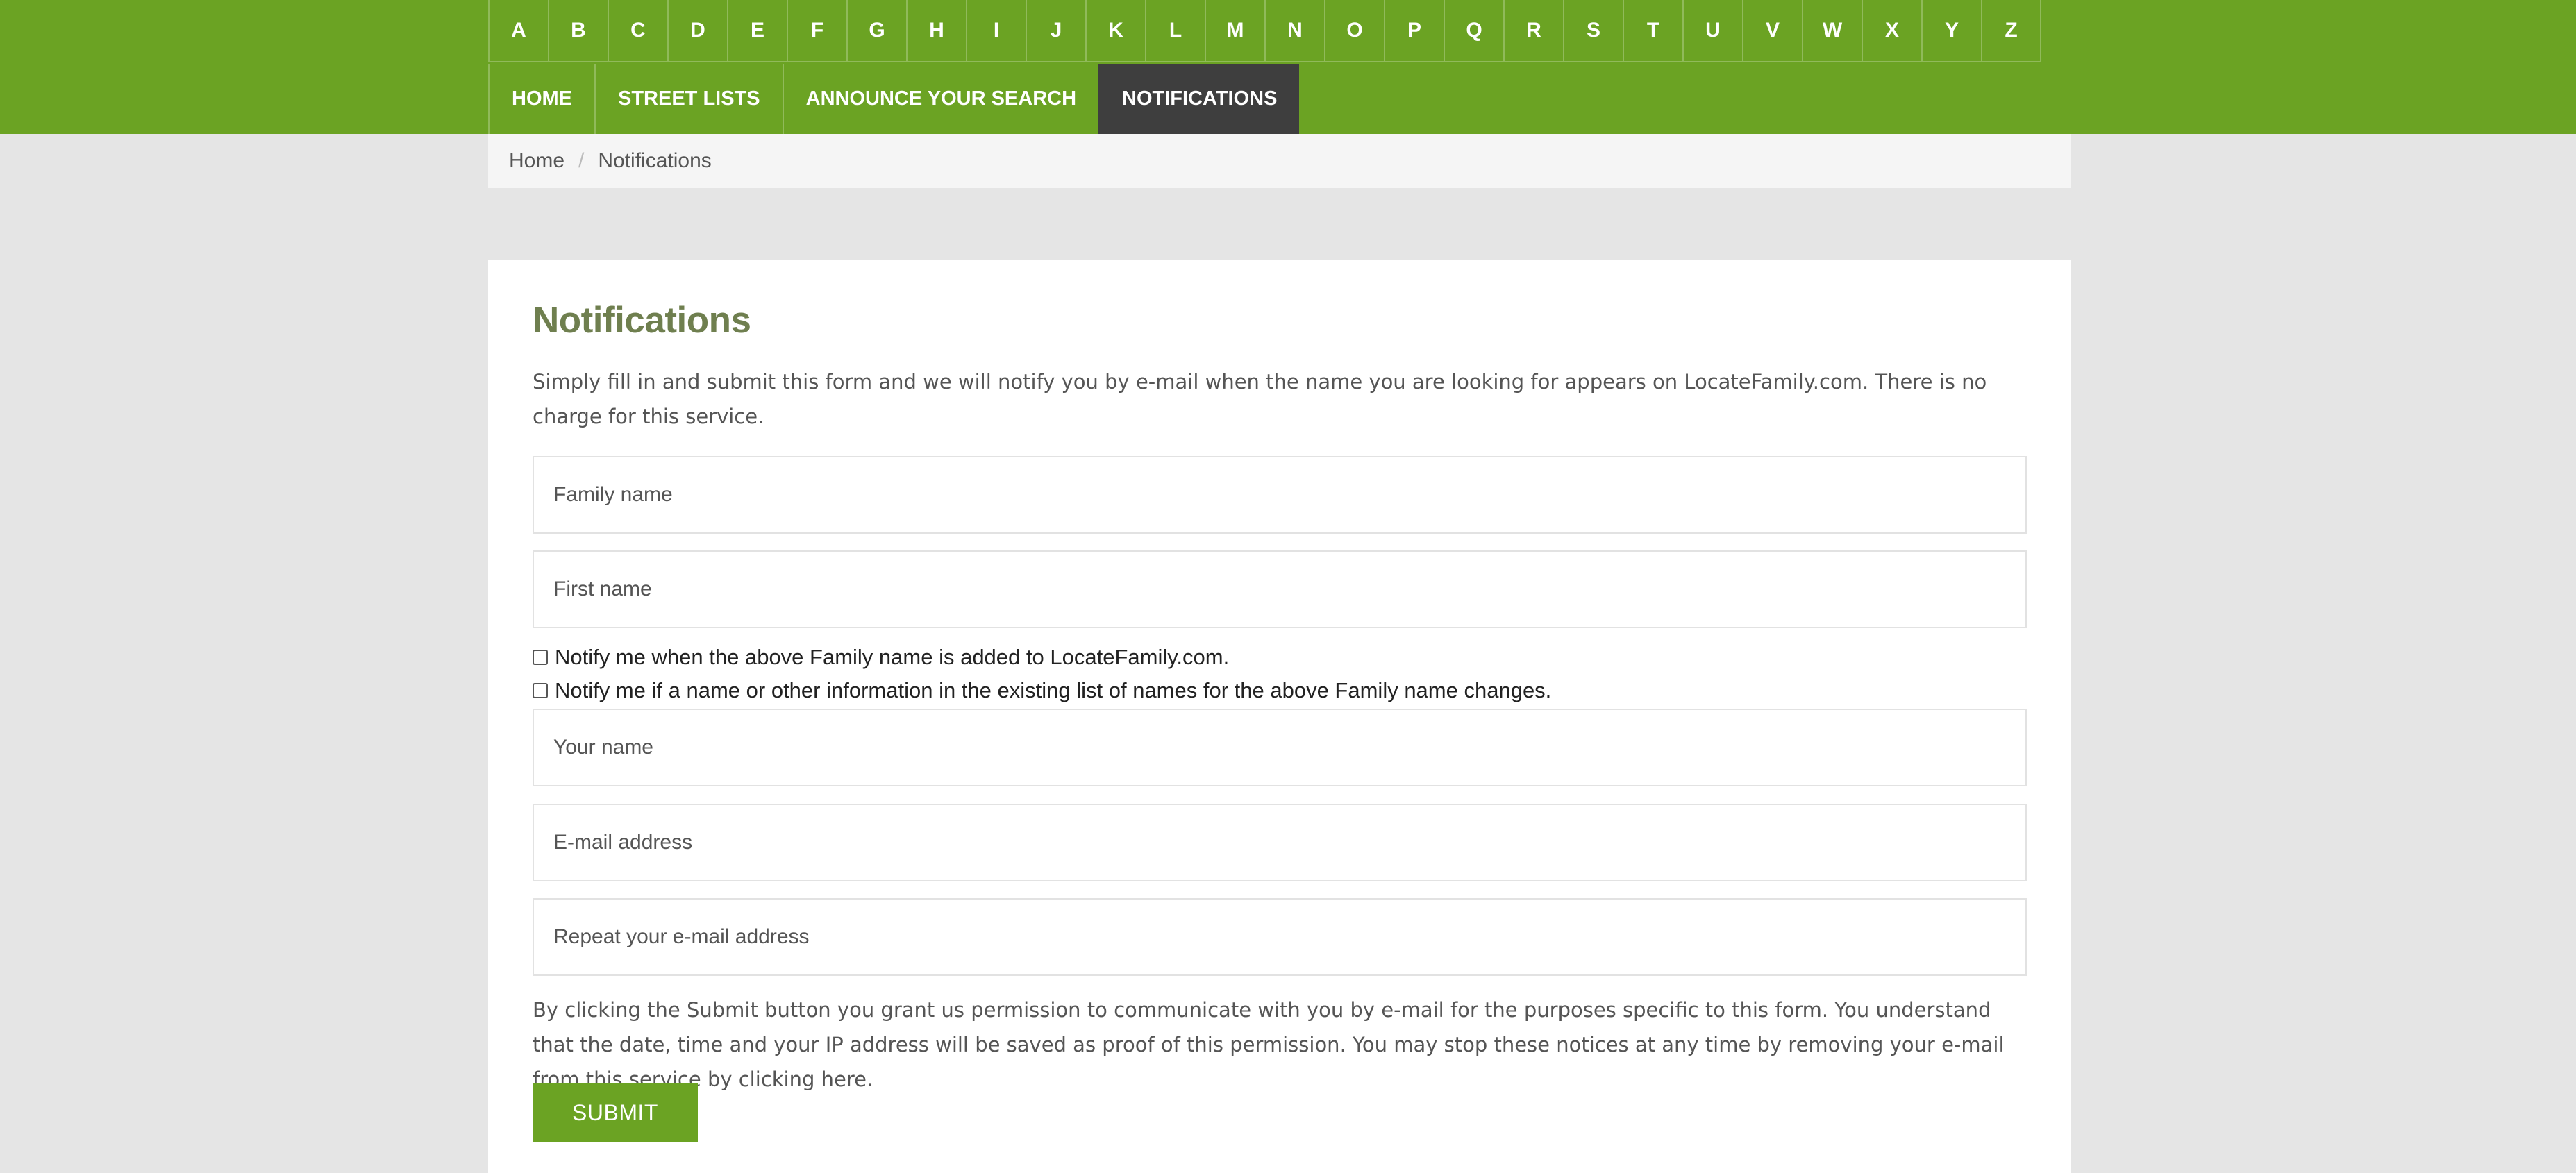  Describe the element at coordinates (1832, 31) in the screenshot. I see `alphabet-letter-w: W` at that location.